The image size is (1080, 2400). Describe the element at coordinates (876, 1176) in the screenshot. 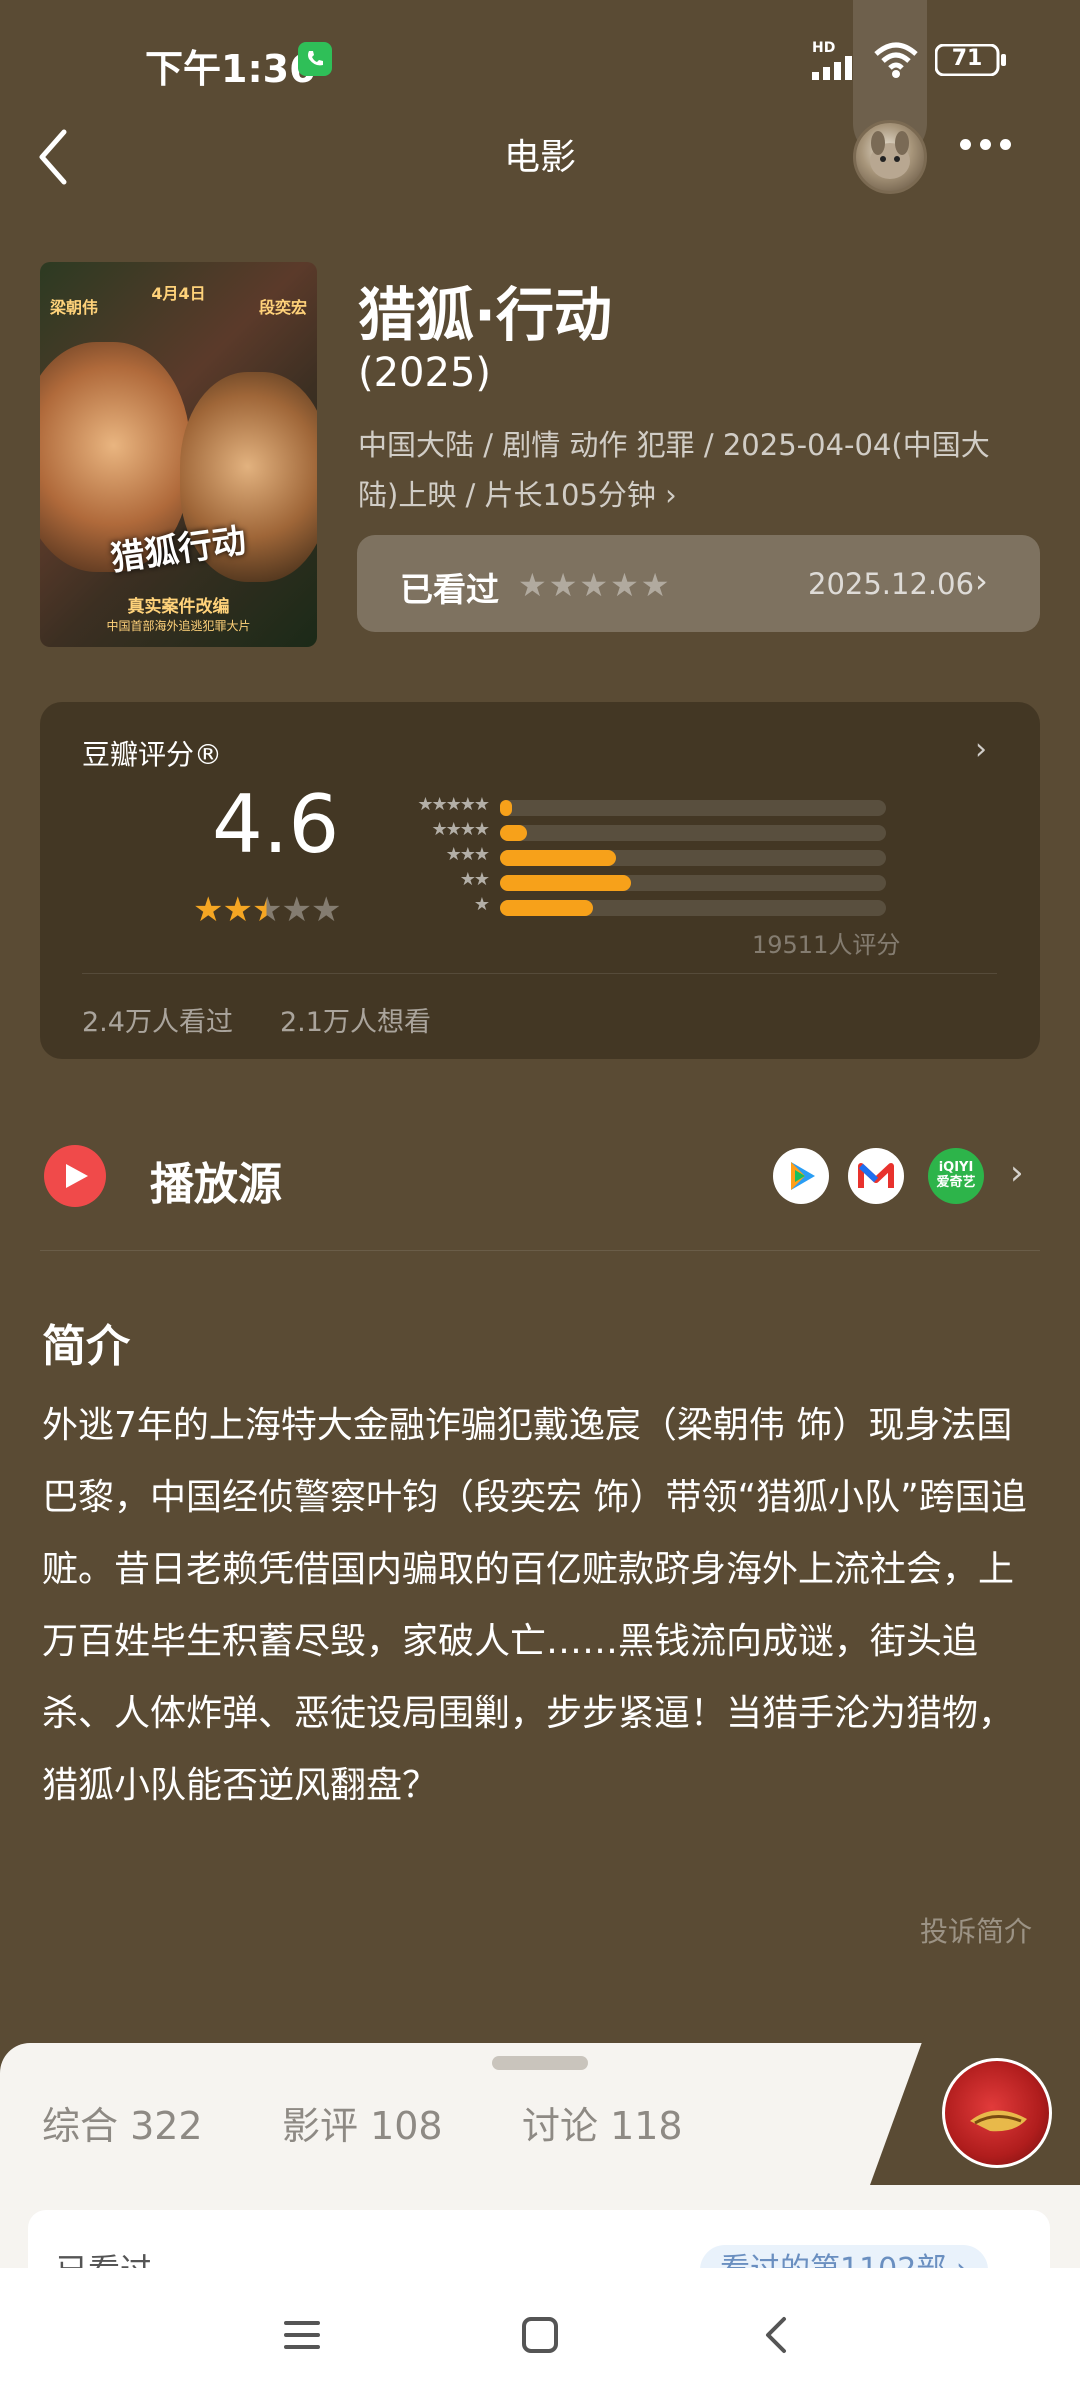

I see `mgtv-icon` at that location.